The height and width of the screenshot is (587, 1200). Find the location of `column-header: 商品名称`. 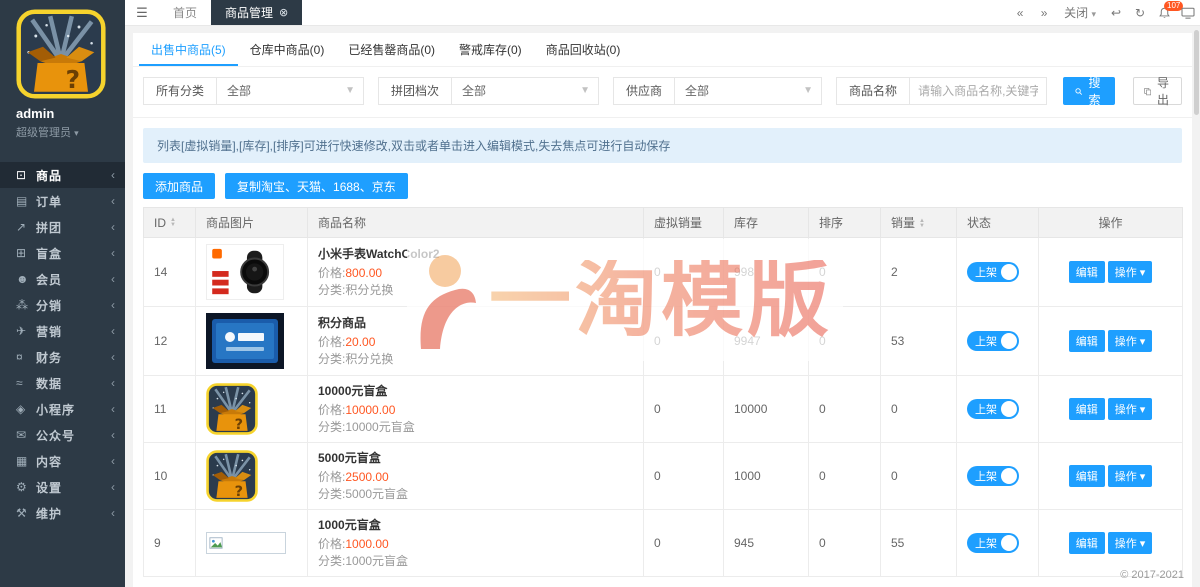

column-header: 商品名称 is located at coordinates (475, 222).